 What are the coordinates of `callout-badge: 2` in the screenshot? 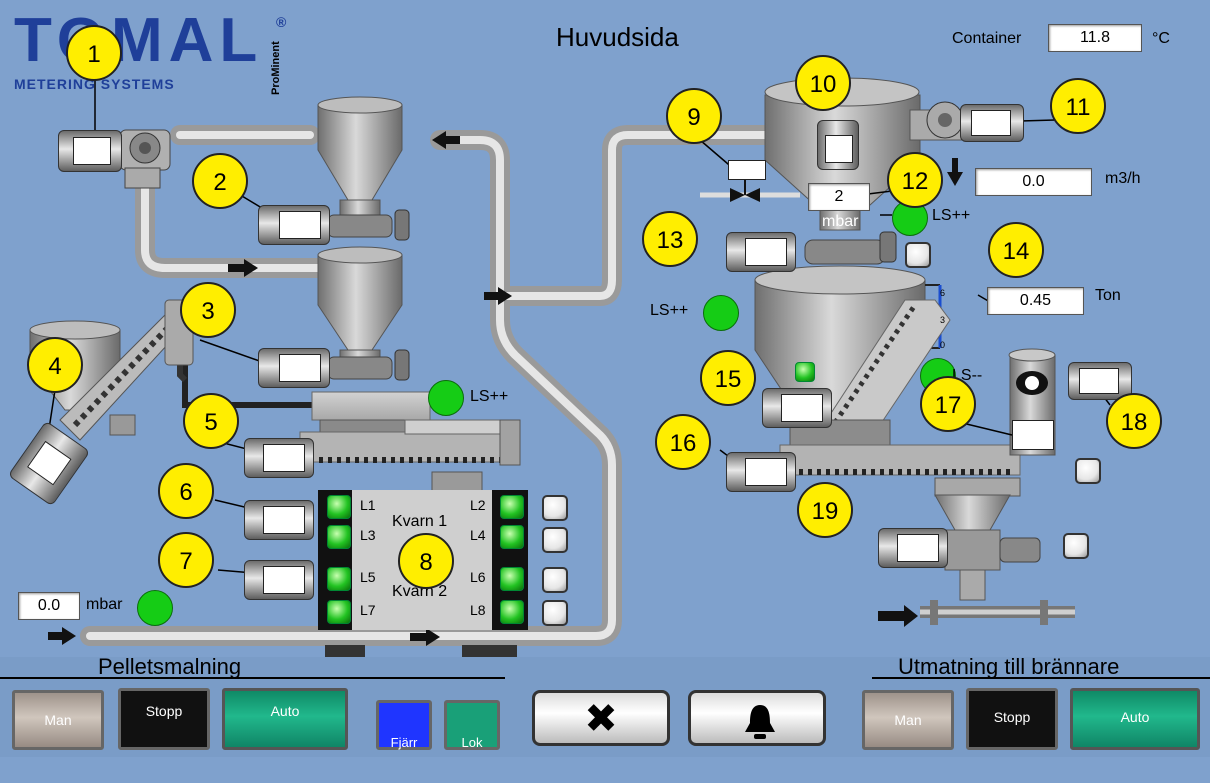 It's located at (220, 181).